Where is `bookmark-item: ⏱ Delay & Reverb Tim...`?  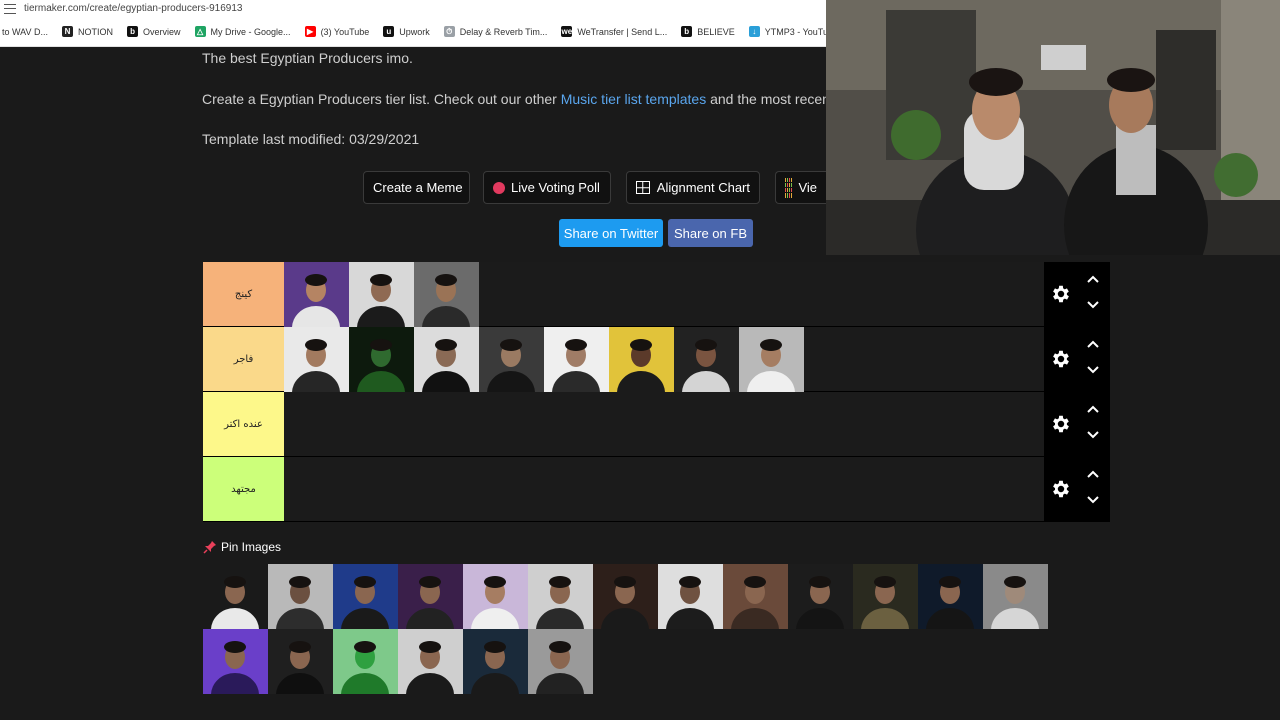 bookmark-item: ⏱ Delay & Reverb Tim... is located at coordinates (495, 31).